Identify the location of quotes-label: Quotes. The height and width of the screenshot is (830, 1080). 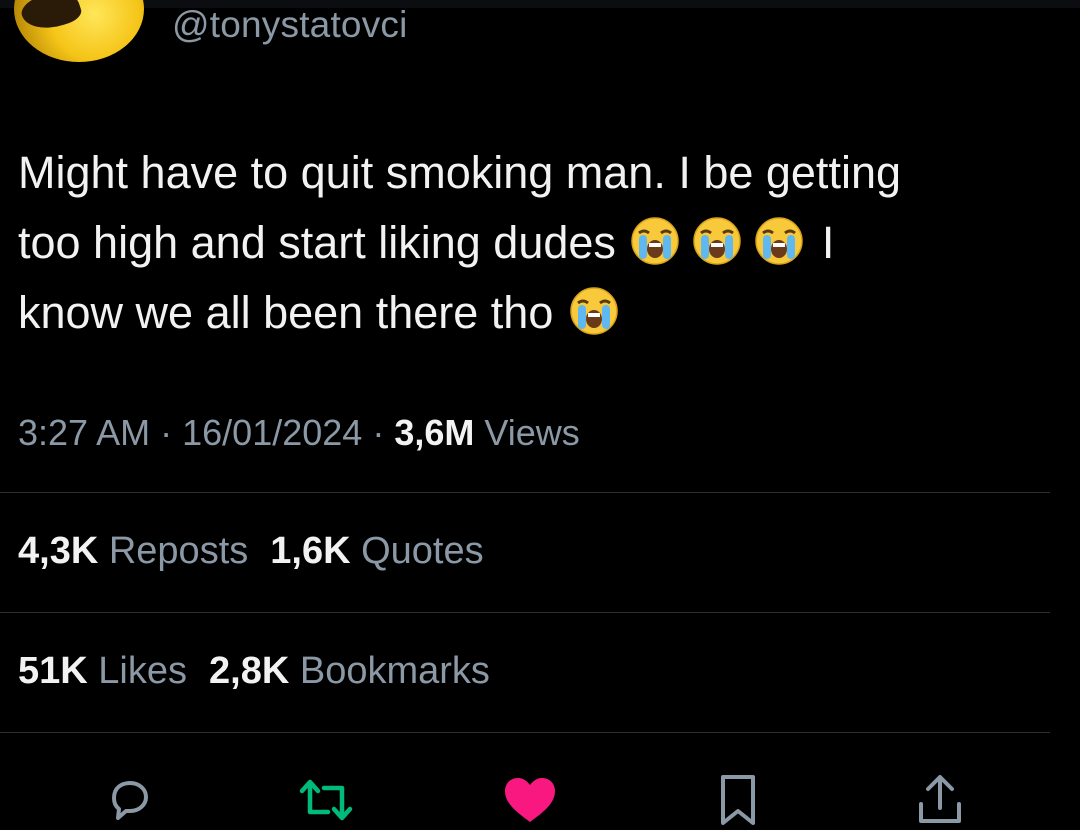
(422, 551).